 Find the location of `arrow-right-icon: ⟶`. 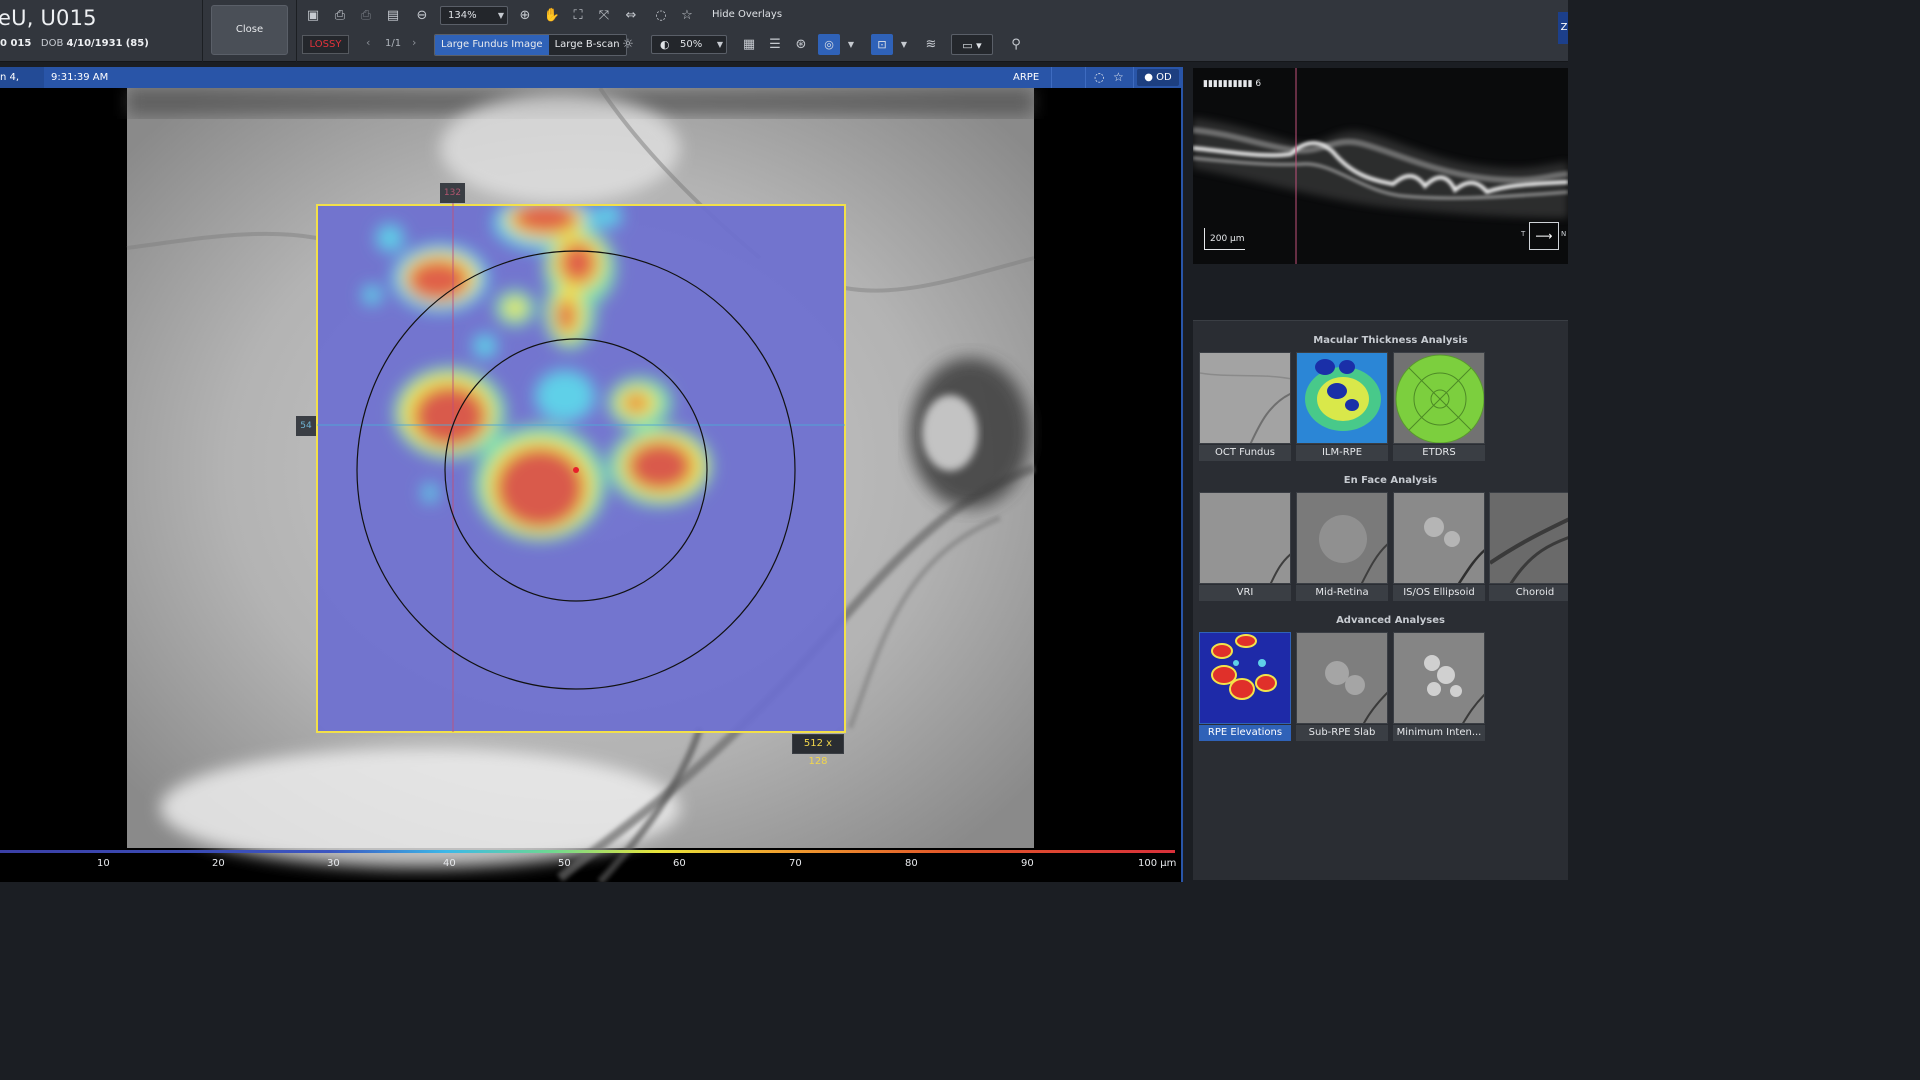

arrow-right-icon: ⟶ is located at coordinates (1544, 236).